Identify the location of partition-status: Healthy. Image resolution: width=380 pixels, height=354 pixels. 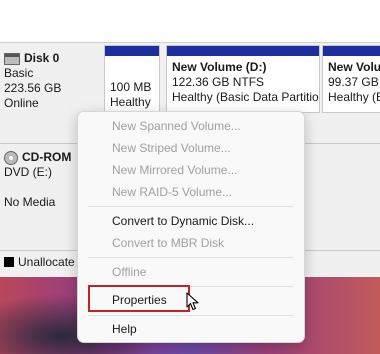
(130, 102).